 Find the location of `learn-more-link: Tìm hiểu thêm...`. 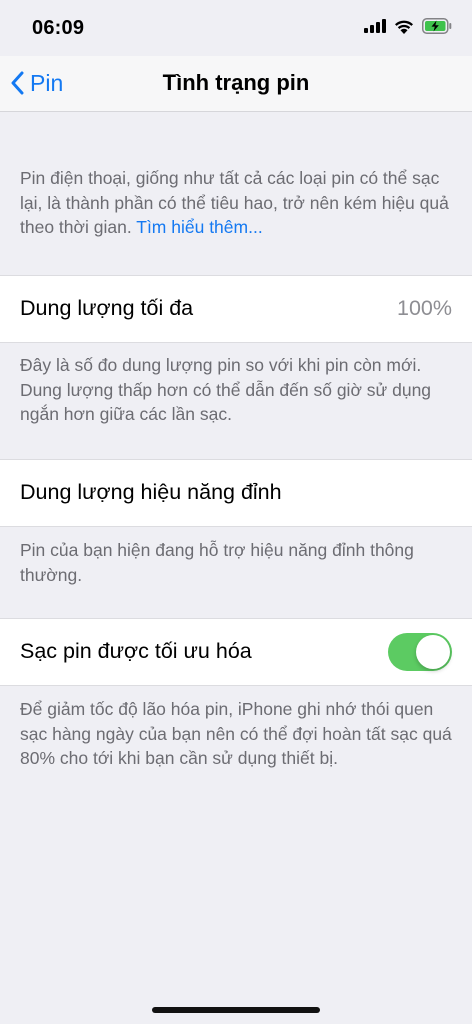

learn-more-link: Tìm hiểu thêm... is located at coordinates (199, 227).